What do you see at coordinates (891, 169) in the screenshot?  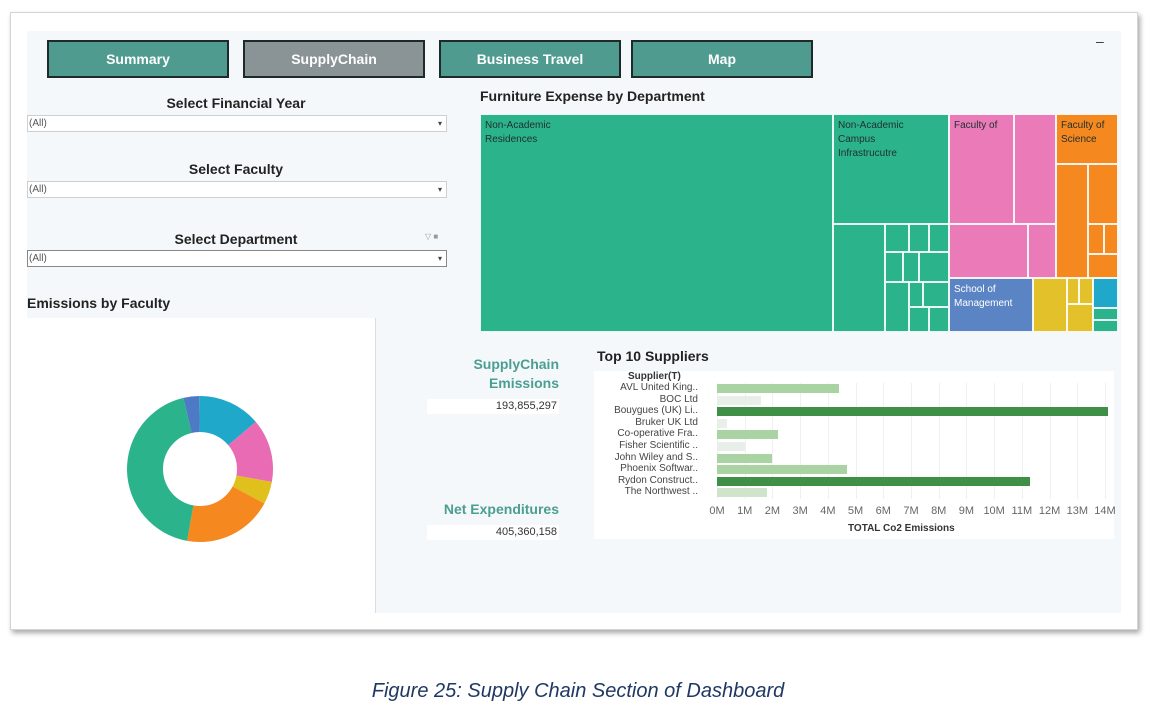 I see `treemap-cell-campus: Non-Academic Campus Infrastrucutre` at bounding box center [891, 169].